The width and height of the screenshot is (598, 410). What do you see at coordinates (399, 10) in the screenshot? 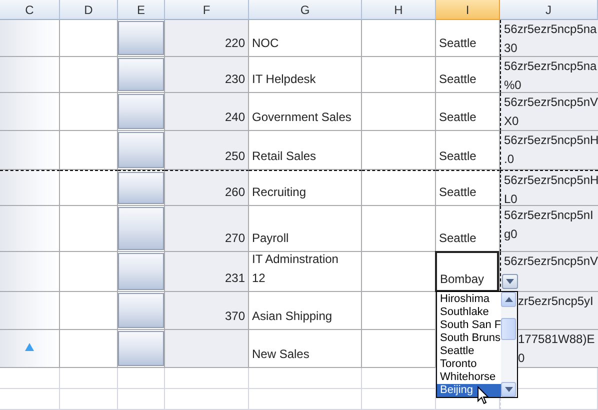
I see `column-header: H` at bounding box center [399, 10].